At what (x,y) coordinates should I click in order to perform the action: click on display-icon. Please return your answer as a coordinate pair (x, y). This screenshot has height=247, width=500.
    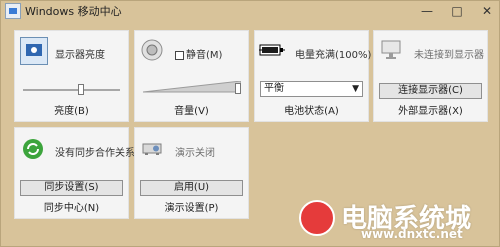
    Looking at the image, I should click on (34, 51).